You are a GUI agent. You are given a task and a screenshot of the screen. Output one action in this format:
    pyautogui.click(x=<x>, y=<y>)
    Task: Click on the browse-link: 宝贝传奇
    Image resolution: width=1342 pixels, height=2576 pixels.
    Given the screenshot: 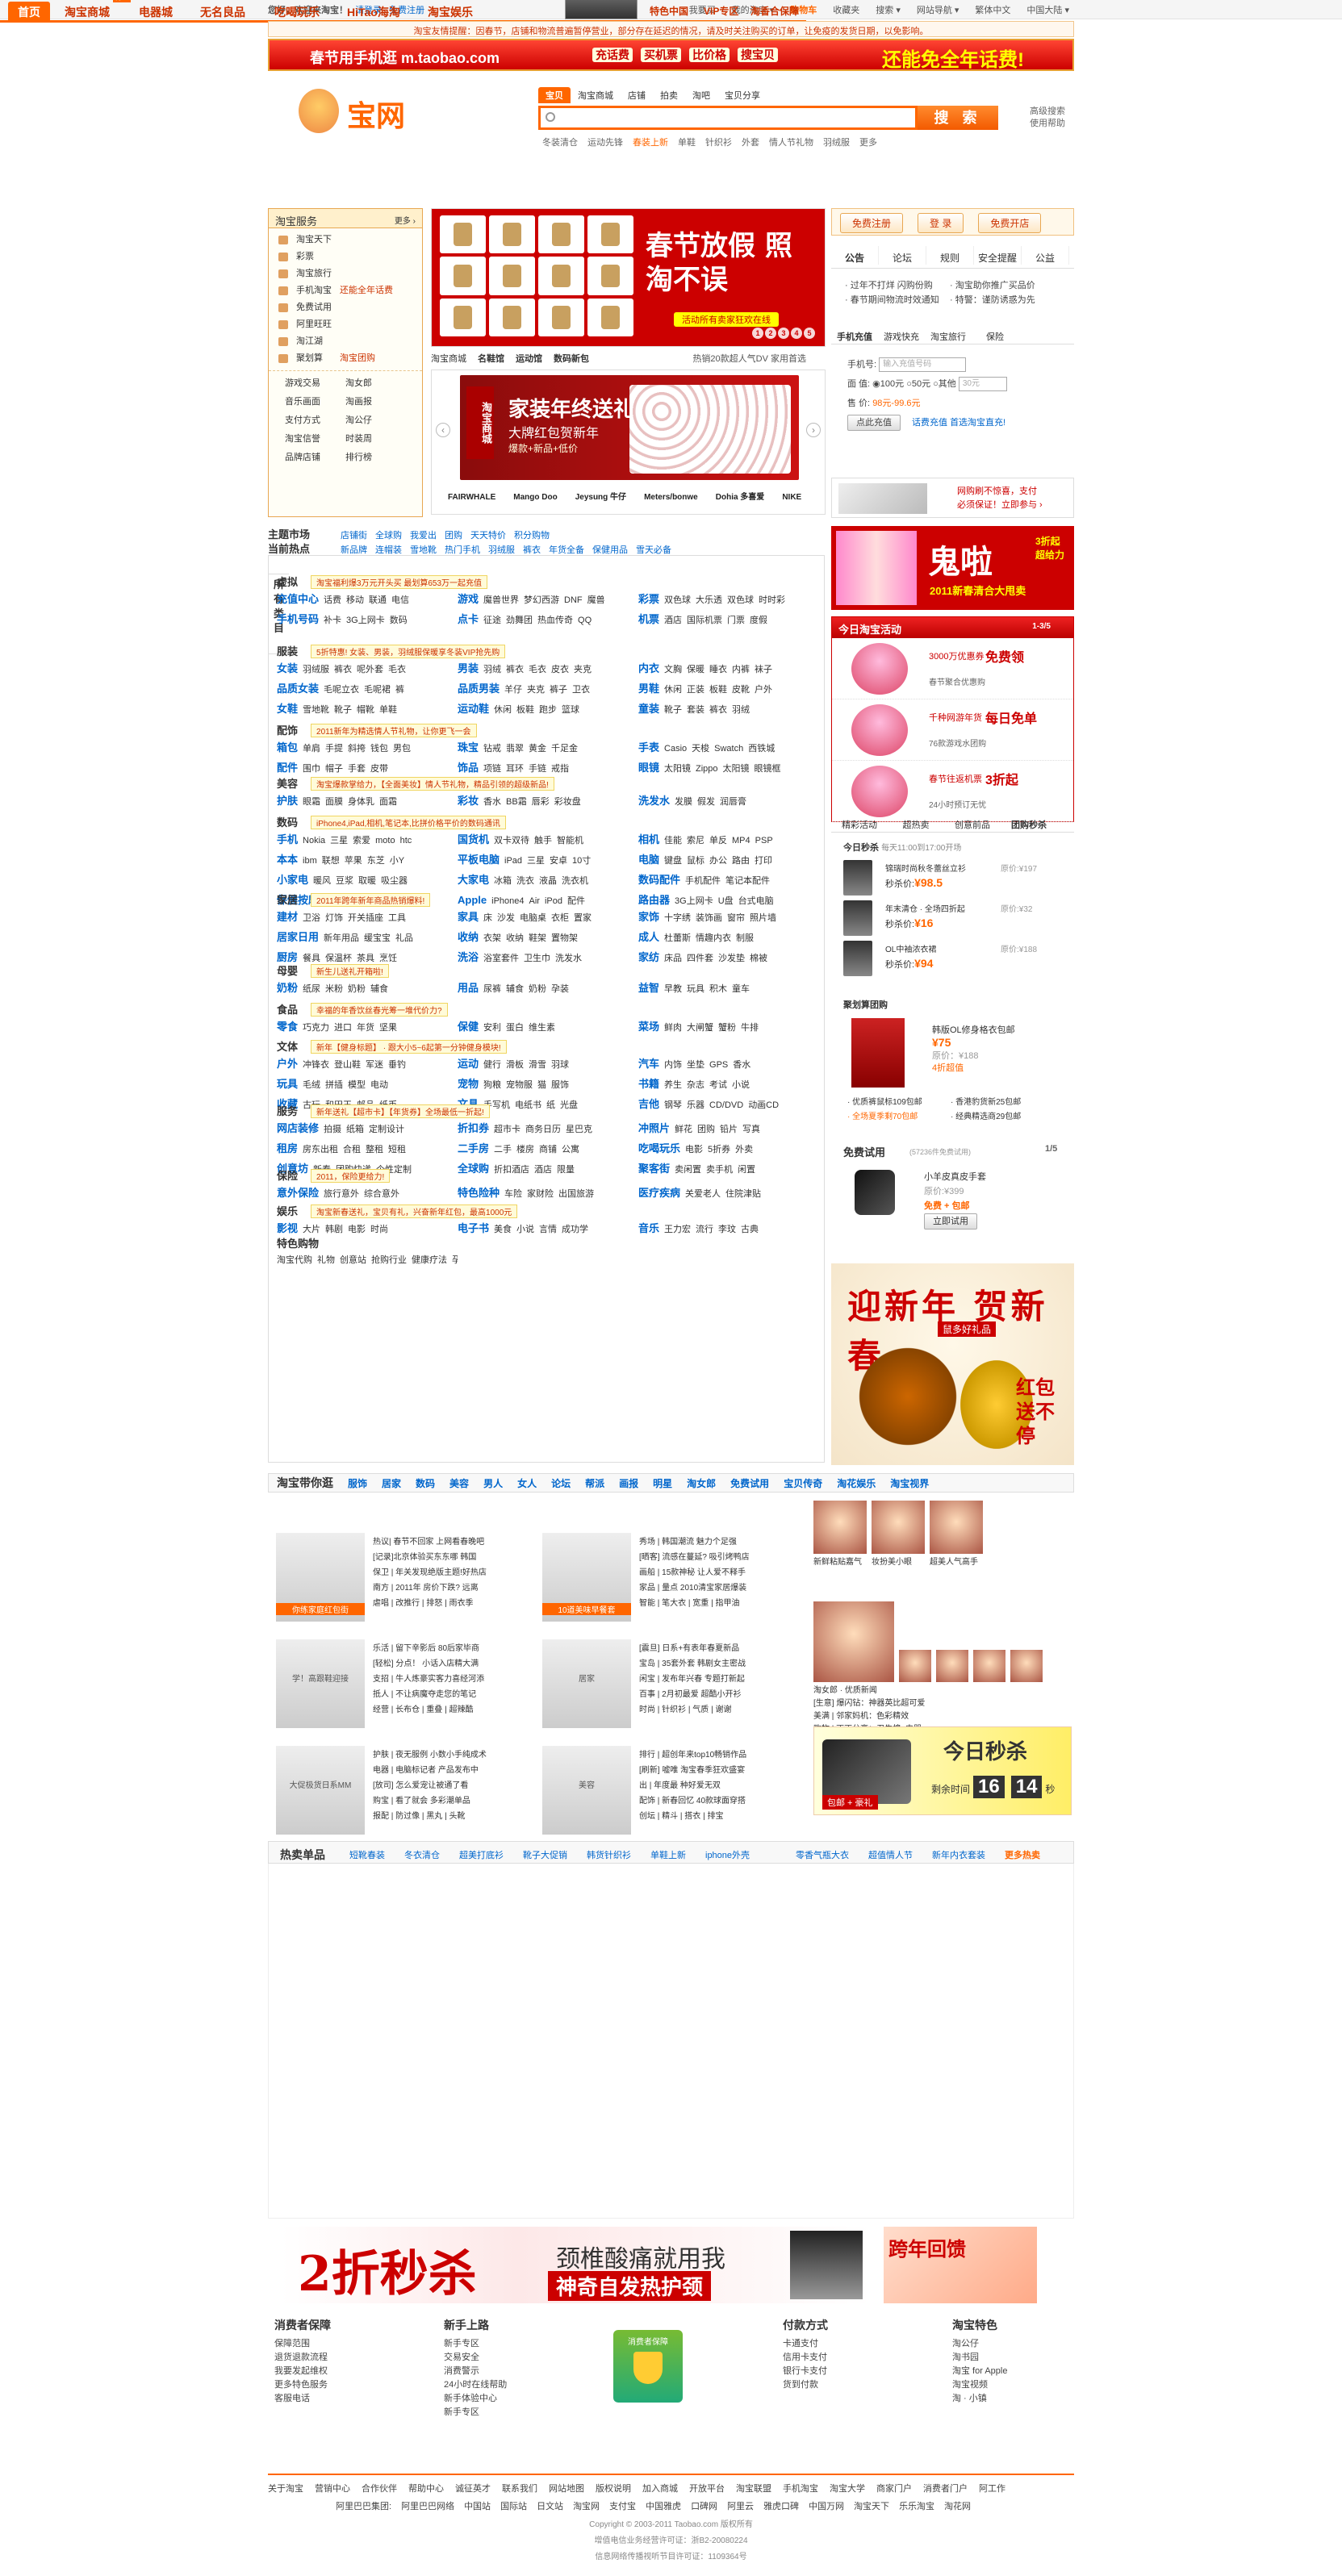 What is the action you would take?
    pyautogui.click(x=803, y=1483)
    